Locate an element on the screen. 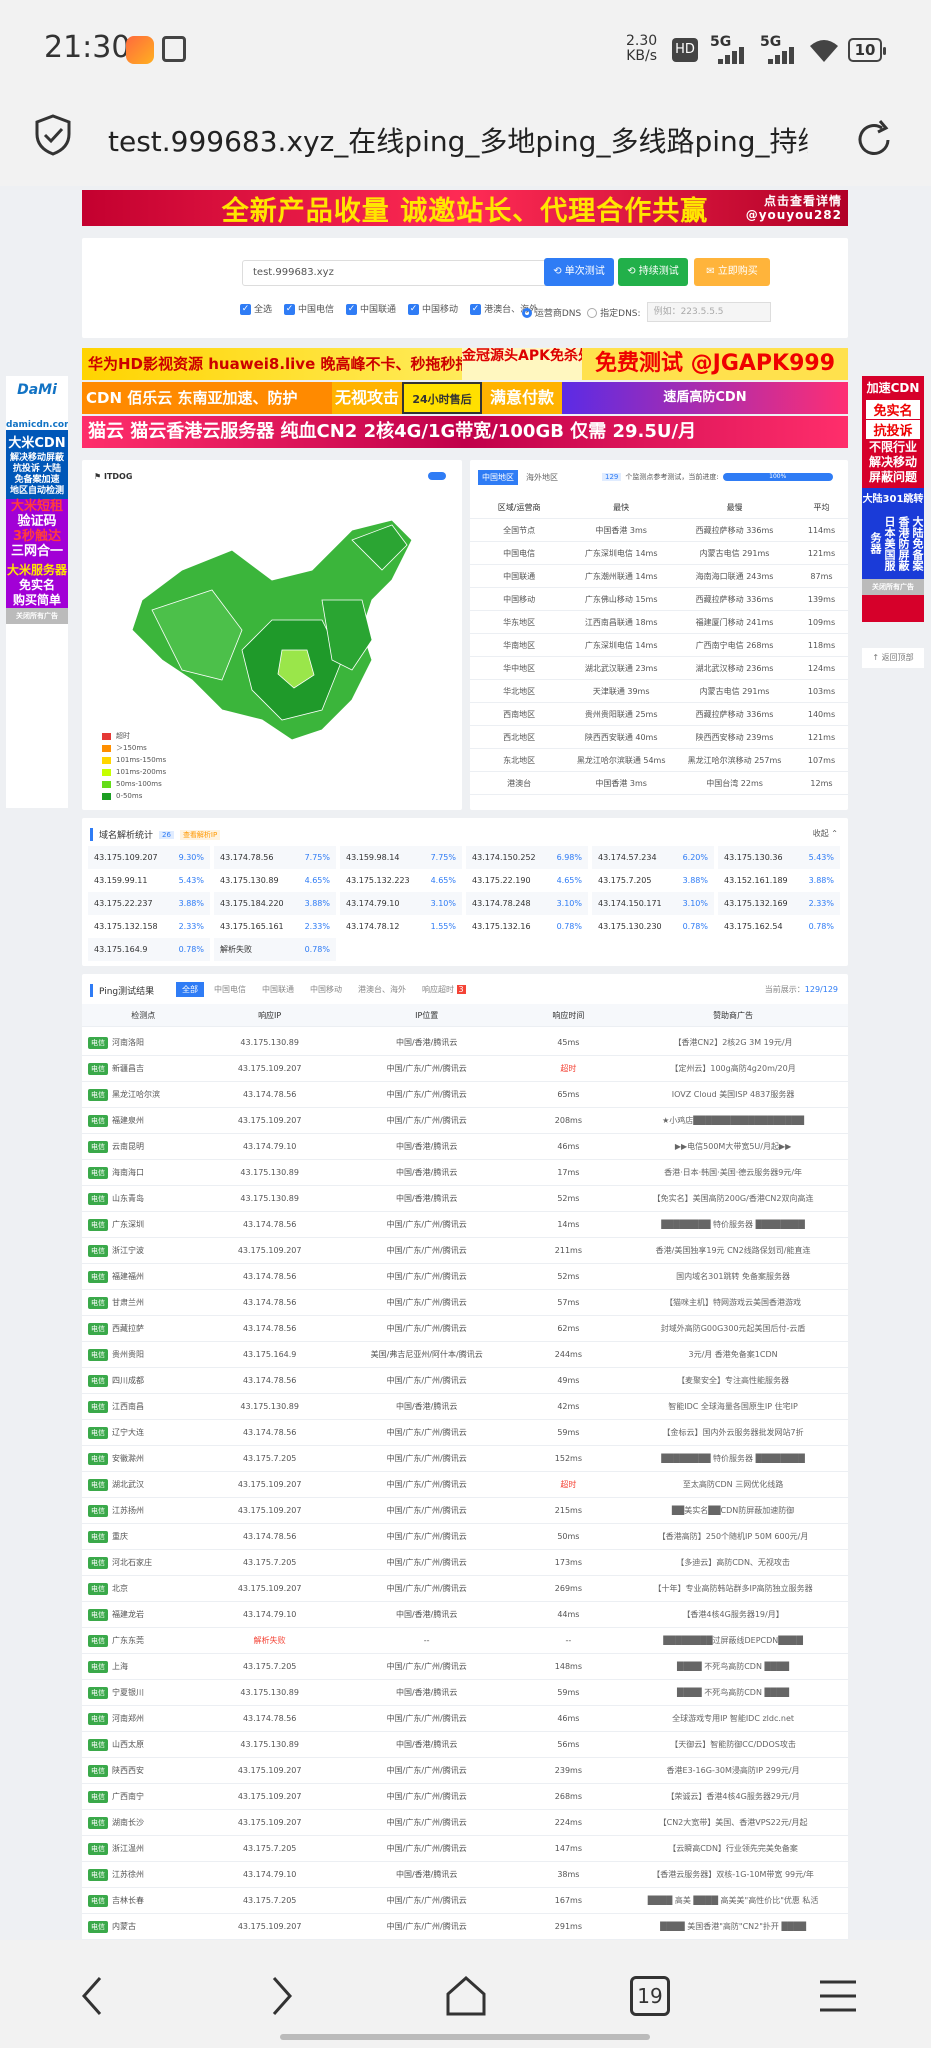  ping-ad-cell: ★小鸡店██████████████████ is located at coordinates (733, 1120).